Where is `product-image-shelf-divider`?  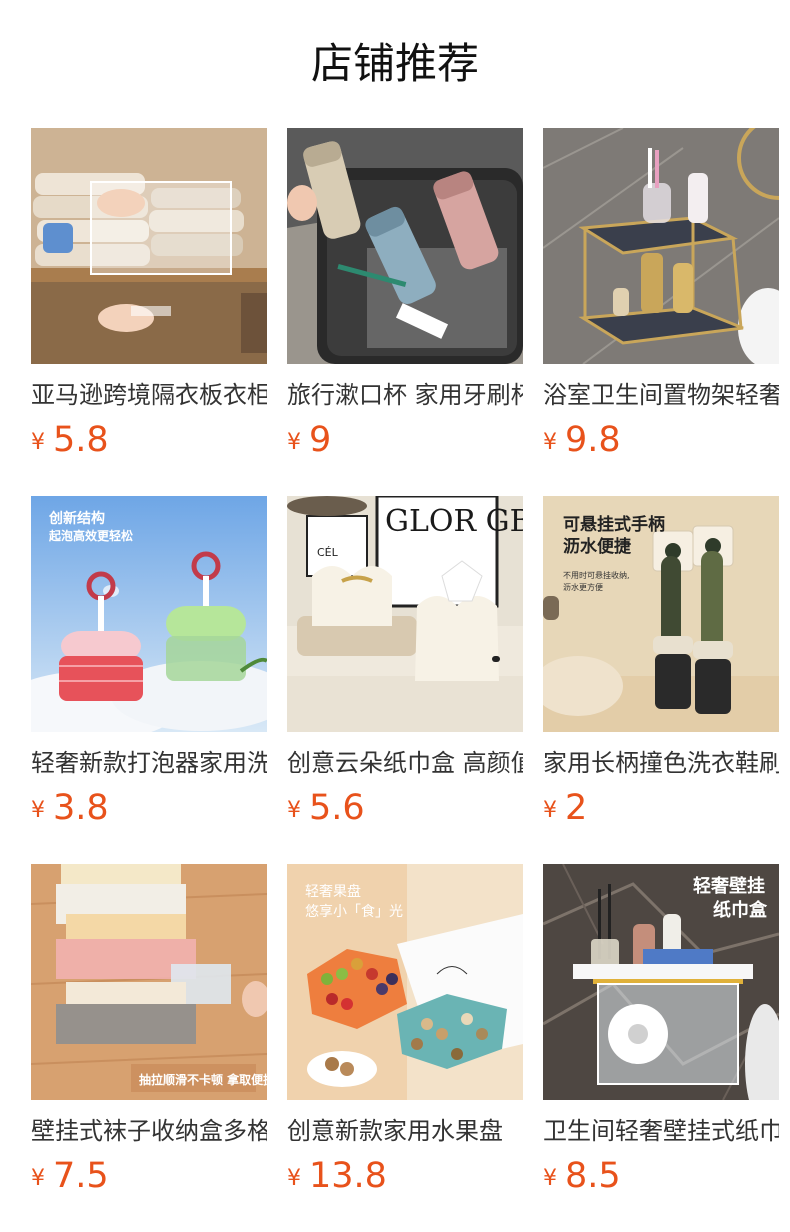 product-image-shelf-divider is located at coordinates (149, 246).